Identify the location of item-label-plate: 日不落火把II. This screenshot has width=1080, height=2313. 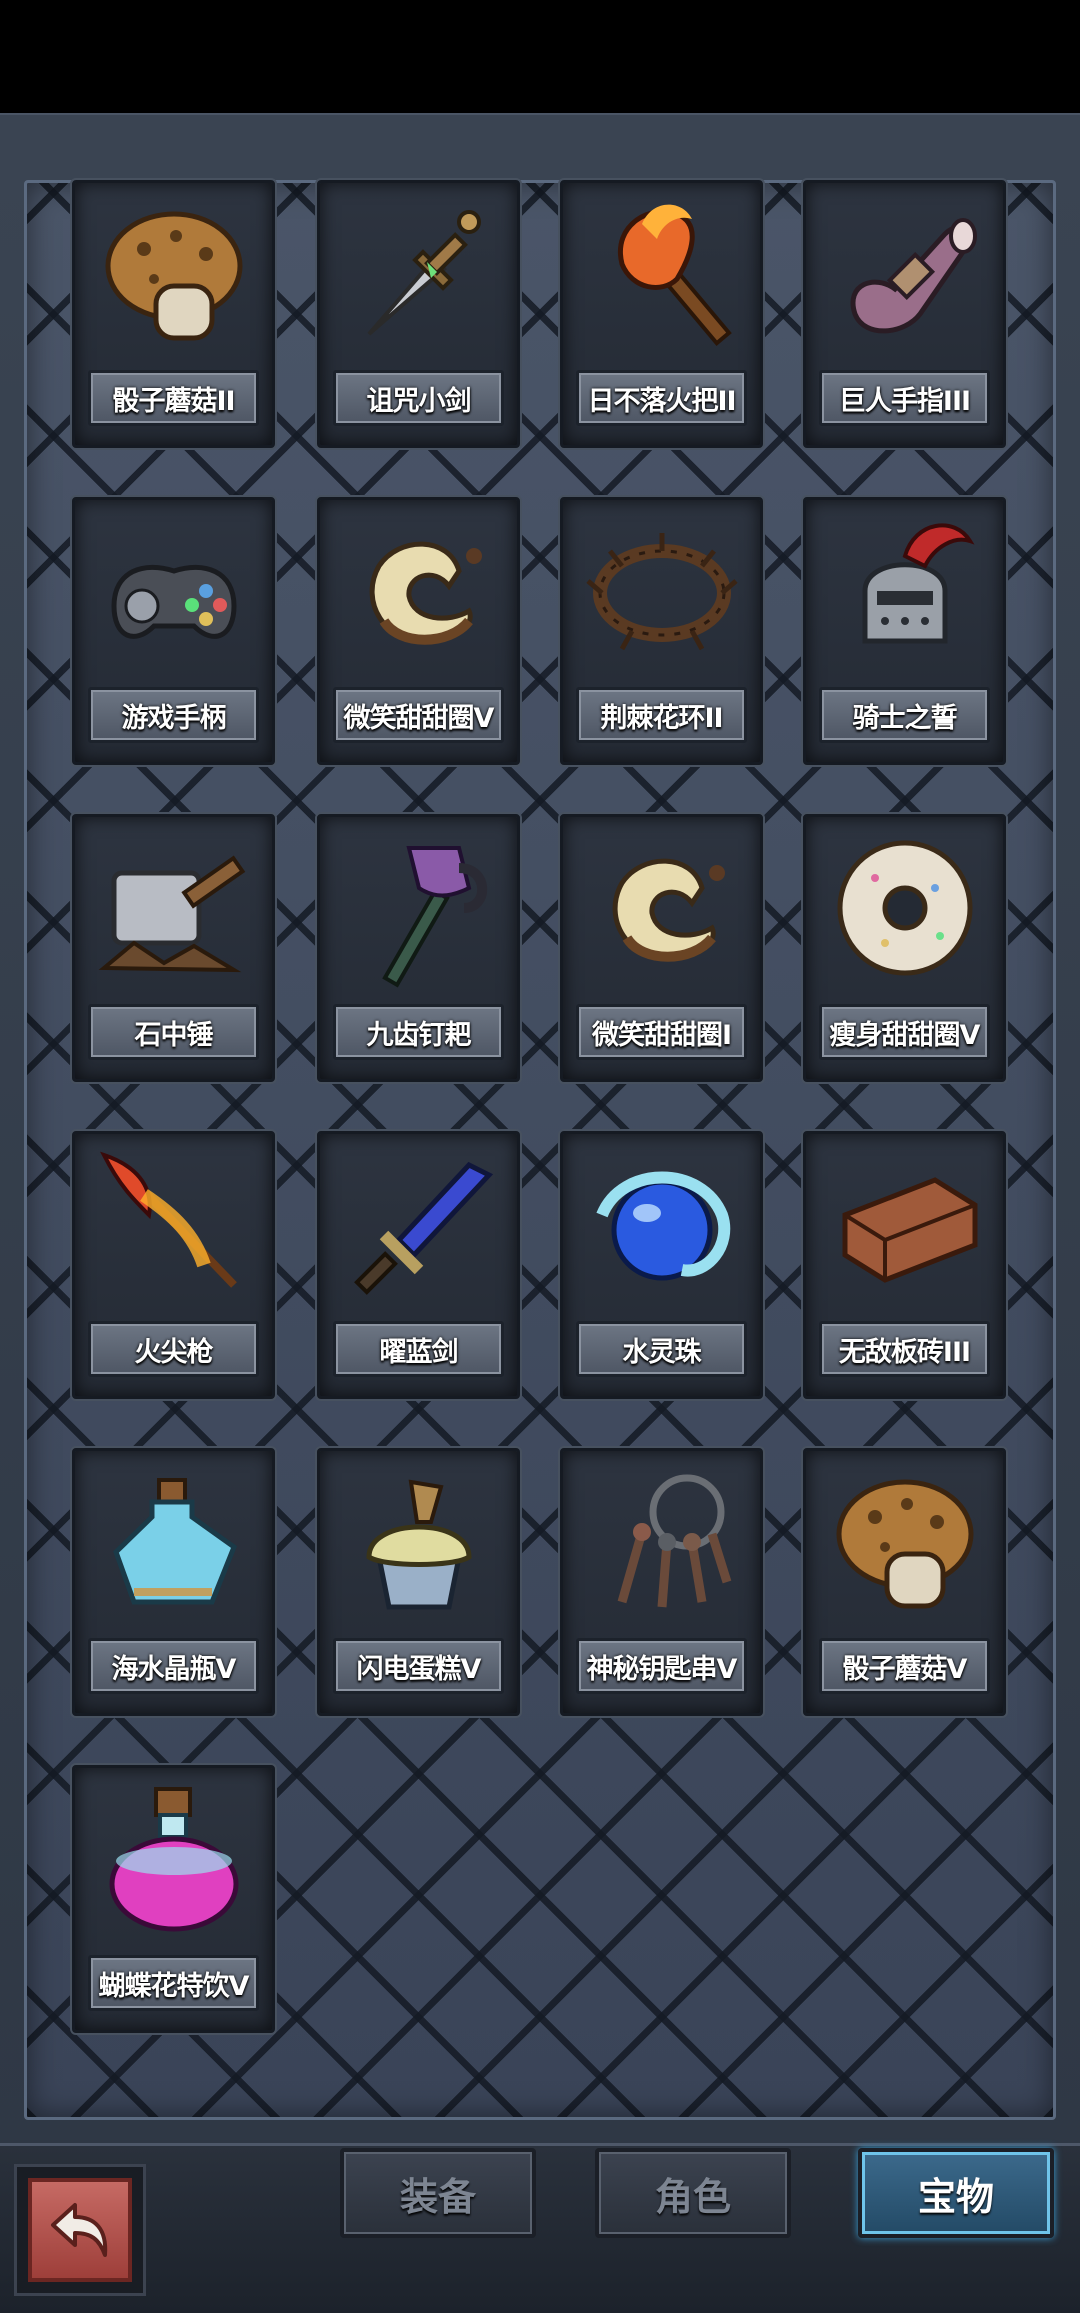
(661, 398).